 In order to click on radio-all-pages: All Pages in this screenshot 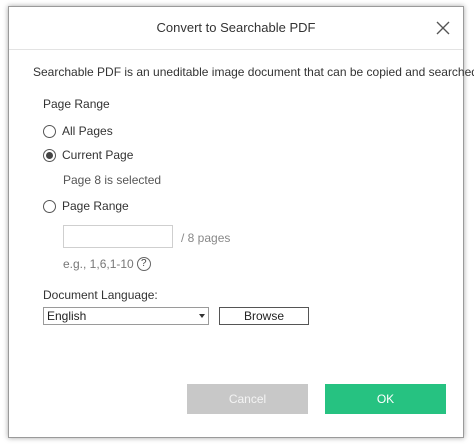, I will do `click(78, 131)`.